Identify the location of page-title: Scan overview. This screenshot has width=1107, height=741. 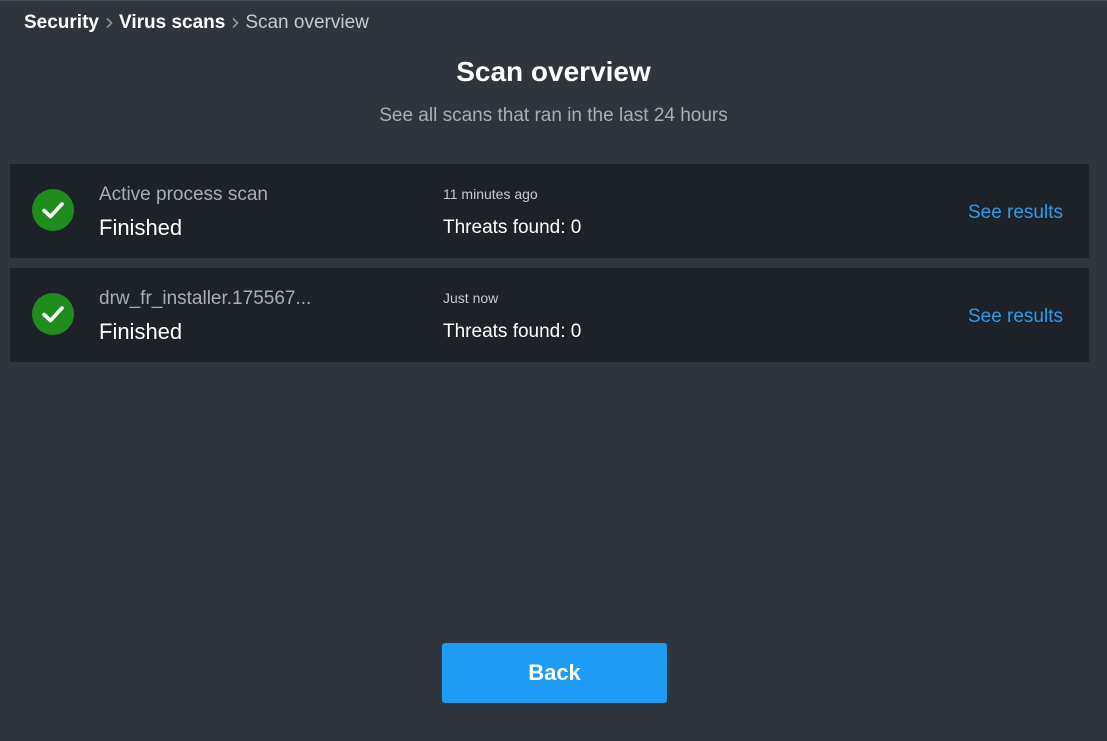
(553, 71).